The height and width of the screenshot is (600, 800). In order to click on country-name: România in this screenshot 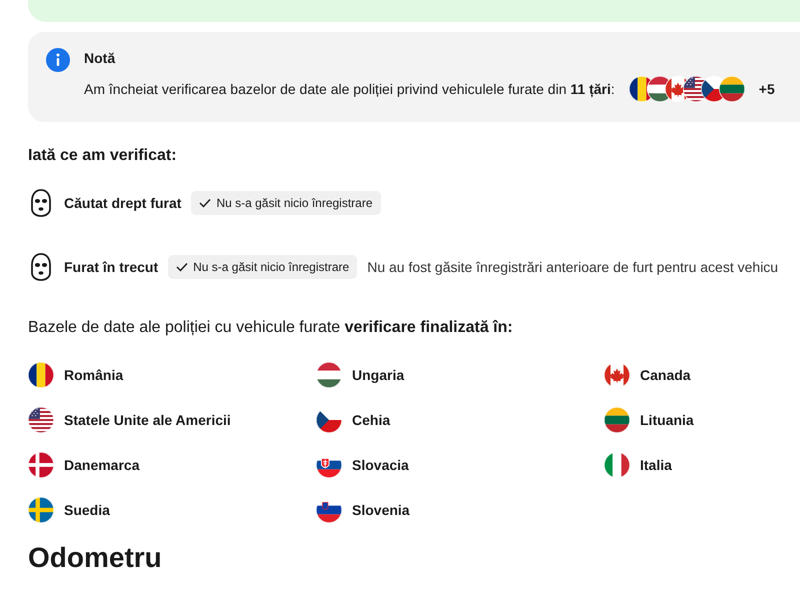, I will do `click(94, 375)`.